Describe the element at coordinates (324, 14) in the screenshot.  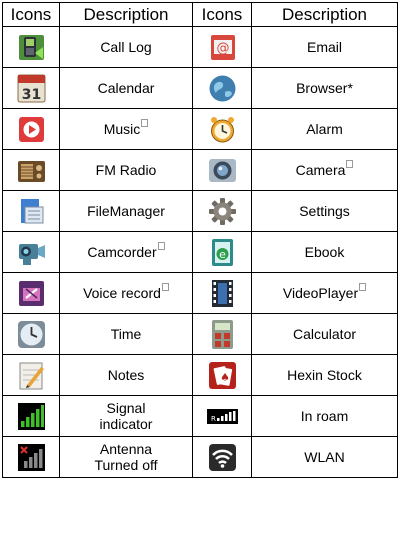
I see `header-description-right: Description` at that location.